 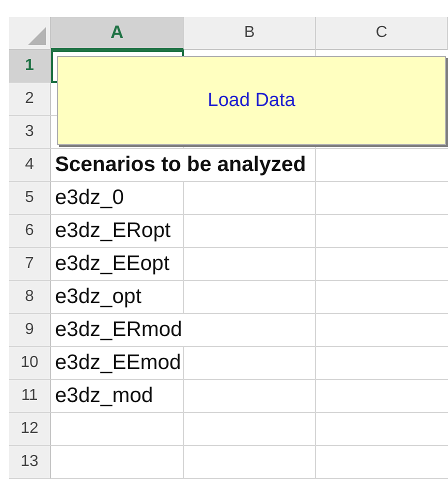 What do you see at coordinates (30, 66) in the screenshot?
I see `row-header: 1` at bounding box center [30, 66].